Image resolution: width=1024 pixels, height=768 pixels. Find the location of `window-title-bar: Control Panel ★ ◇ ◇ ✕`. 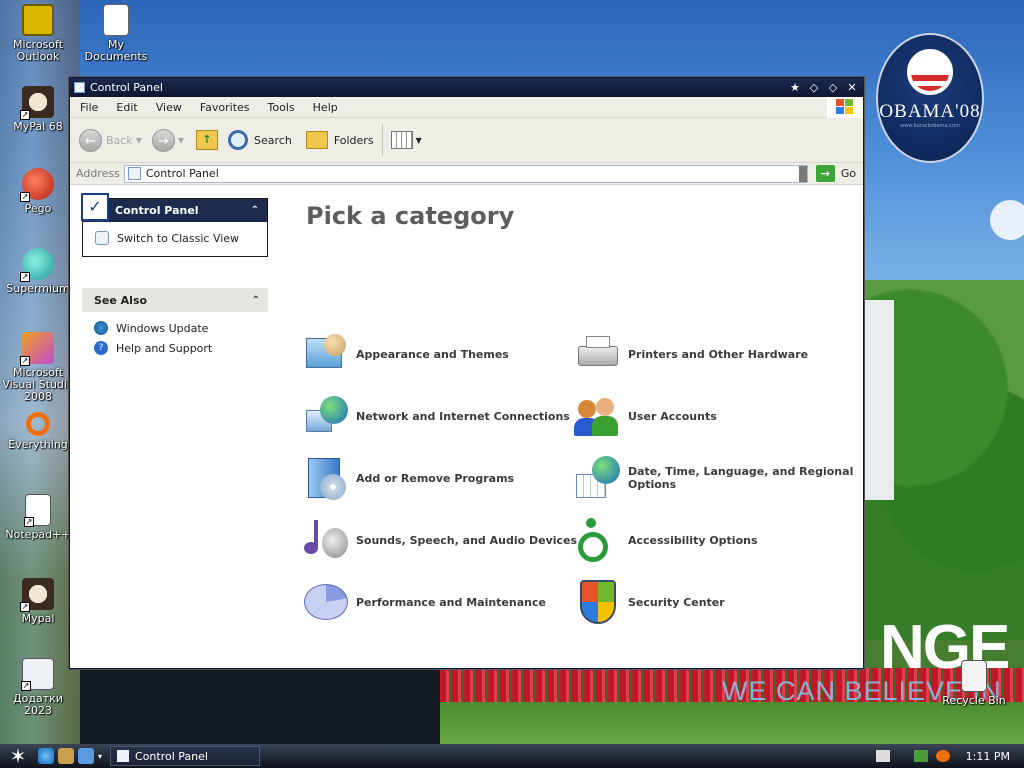

window-title-bar: Control Panel ★ ◇ ◇ ✕ is located at coordinates (466, 87).